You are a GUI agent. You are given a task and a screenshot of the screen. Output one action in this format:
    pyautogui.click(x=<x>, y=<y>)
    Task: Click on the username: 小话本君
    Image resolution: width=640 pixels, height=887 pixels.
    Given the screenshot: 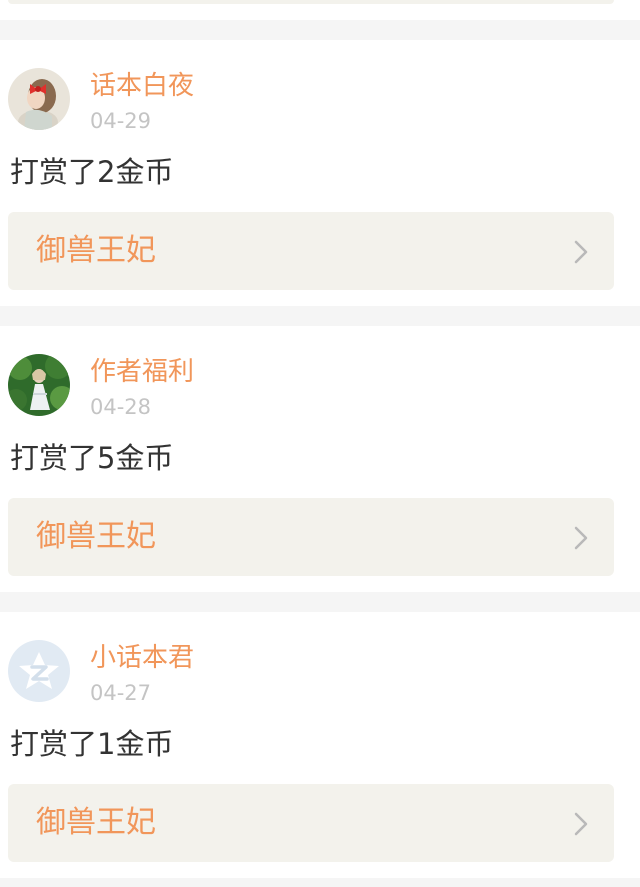 What is the action you would take?
    pyautogui.click(x=142, y=658)
    